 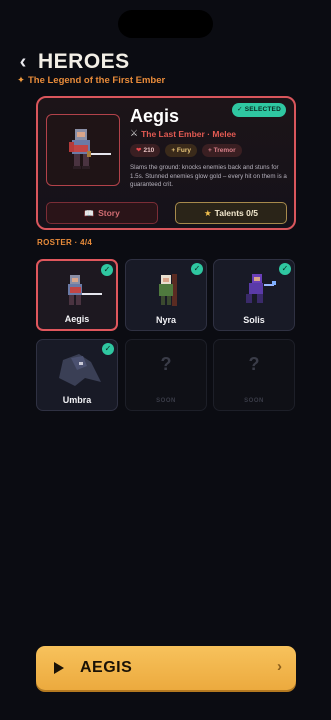 I want to click on star-icon: ★, so click(x=208, y=212).